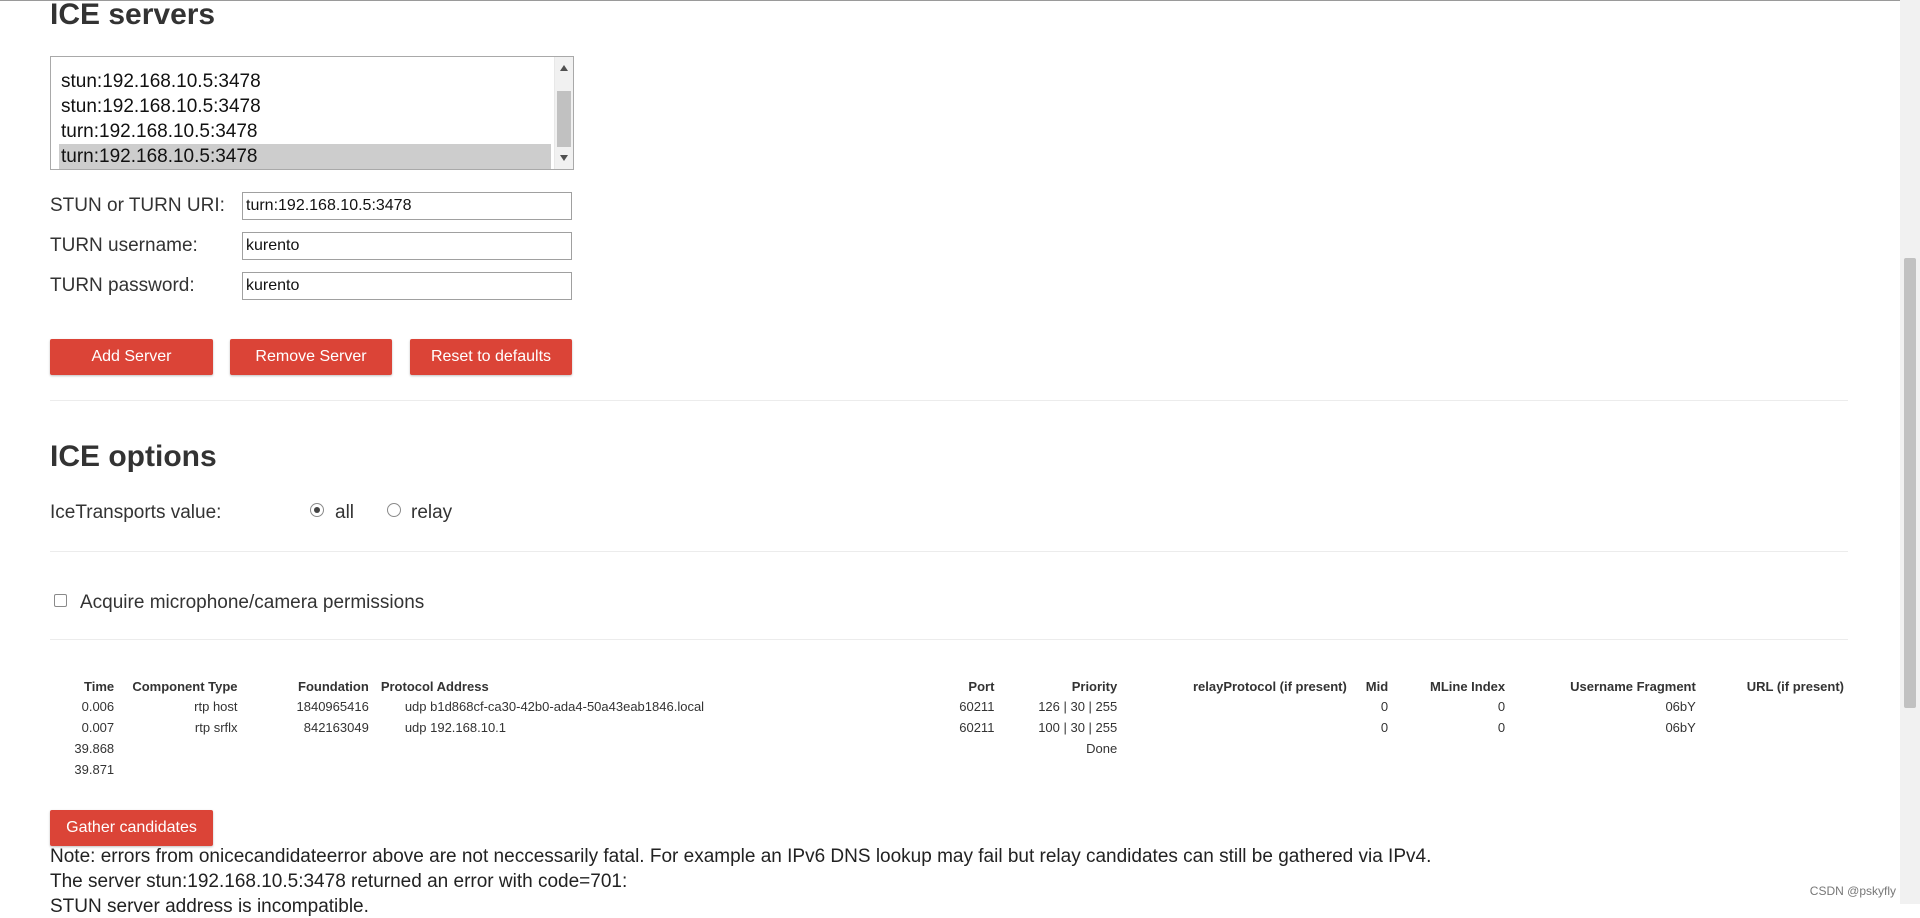  Describe the element at coordinates (1795, 686) in the screenshot. I see `column-header: URL (if present)` at that location.